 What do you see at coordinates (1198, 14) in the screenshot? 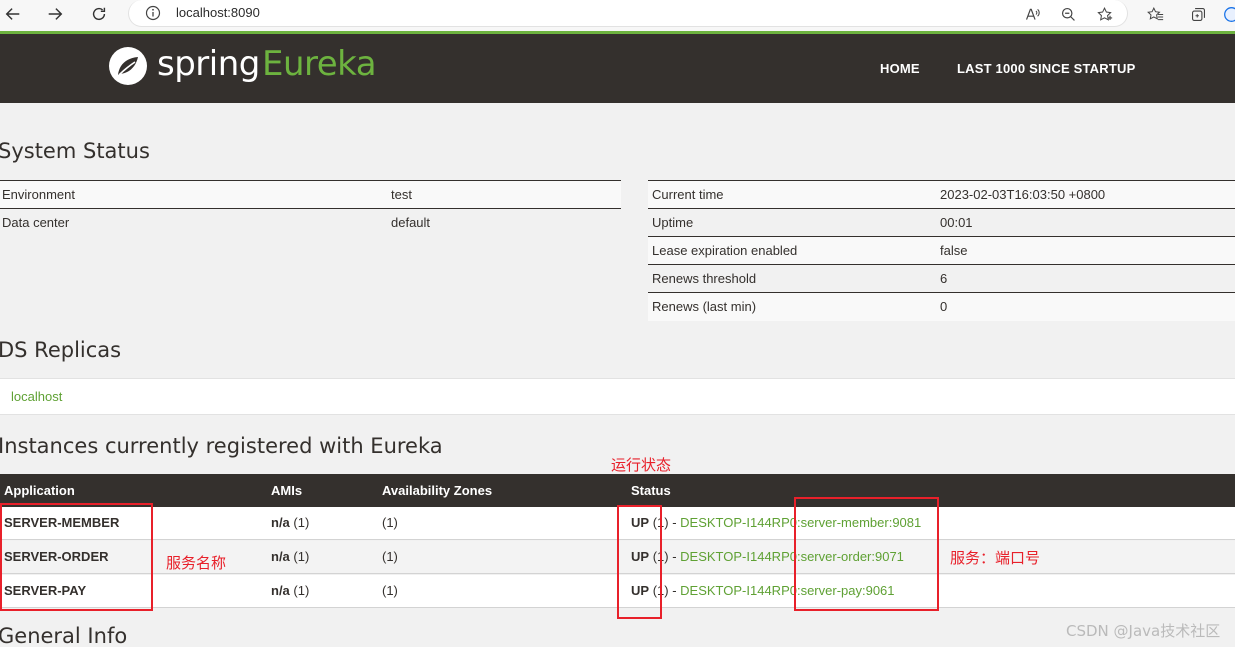
I see `collections-icon` at bounding box center [1198, 14].